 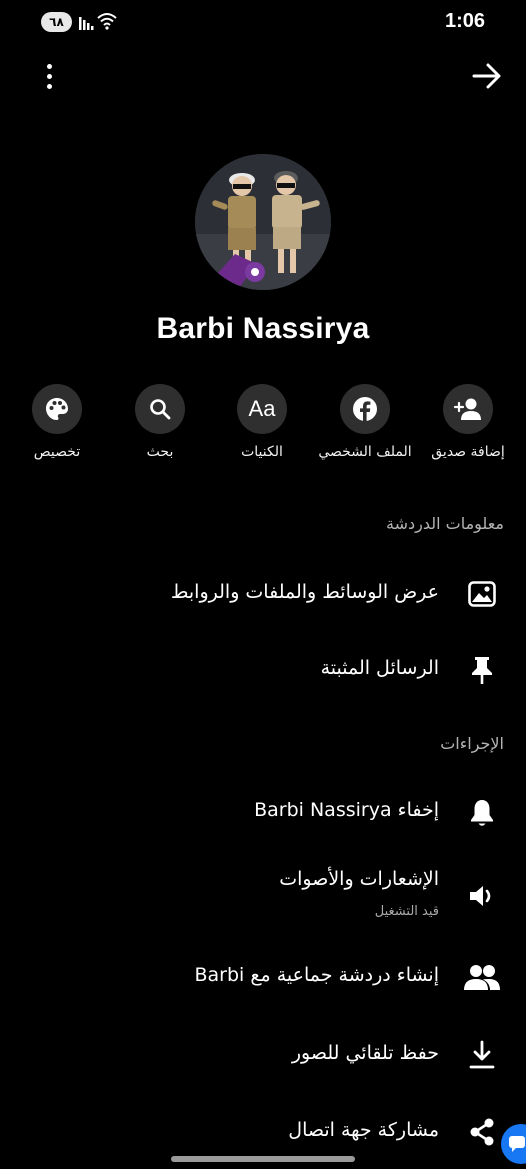 I want to click on create-group-chat-row: إنشاء دردشة جماعية مع Barbi, so click(x=263, y=977).